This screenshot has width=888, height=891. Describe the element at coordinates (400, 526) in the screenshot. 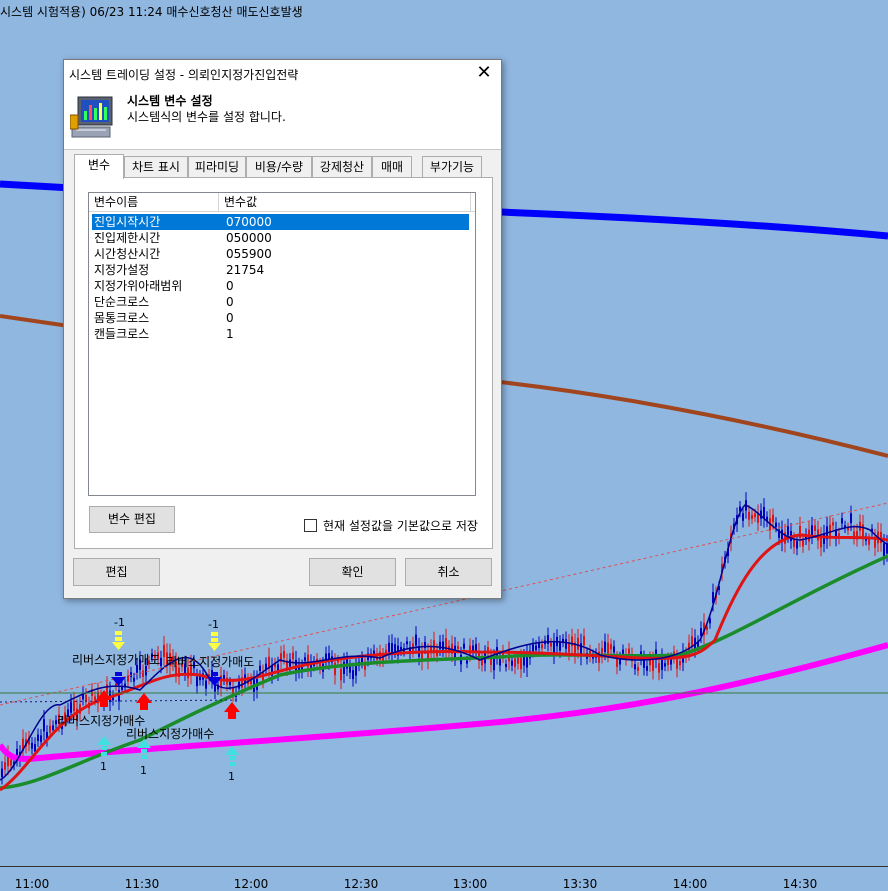

I see `save-default-label: 현재 설정값을 기본값으로 저장` at that location.